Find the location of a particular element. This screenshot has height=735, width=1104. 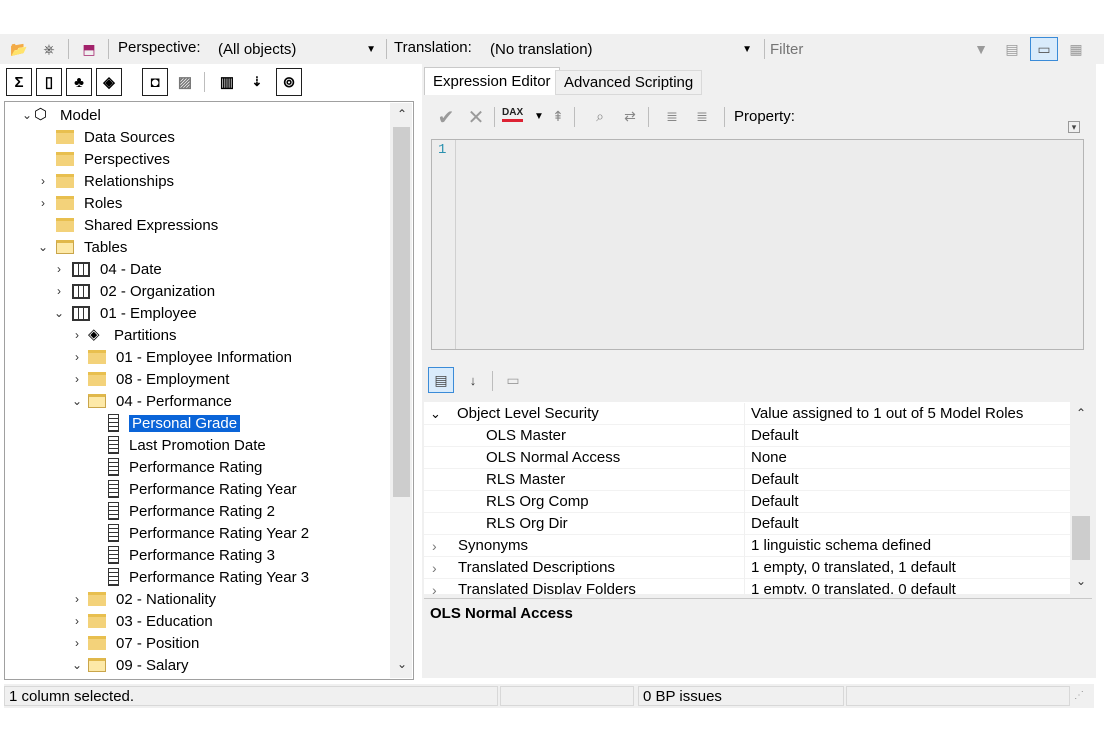

tree-item-performance-rating-2: Performance Rating 2 is located at coordinates (191, 511).